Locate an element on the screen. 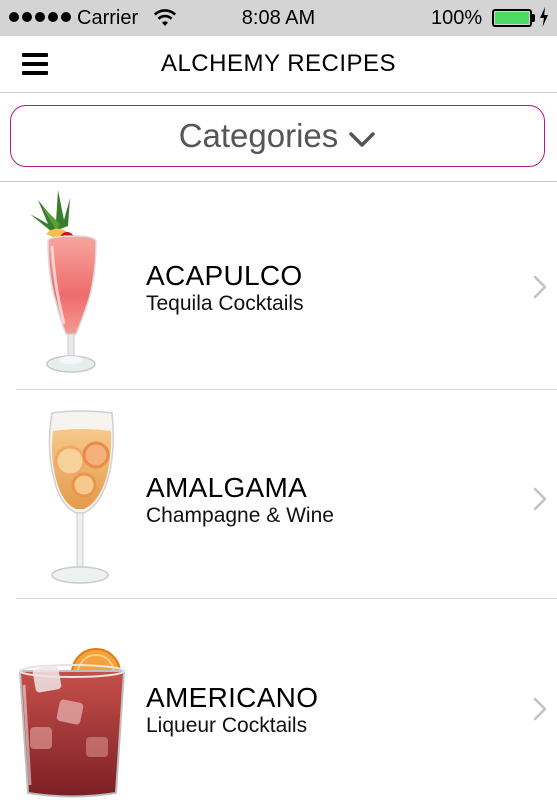 This screenshot has height=809, width=557. categories-label: Categories is located at coordinates (258, 135).